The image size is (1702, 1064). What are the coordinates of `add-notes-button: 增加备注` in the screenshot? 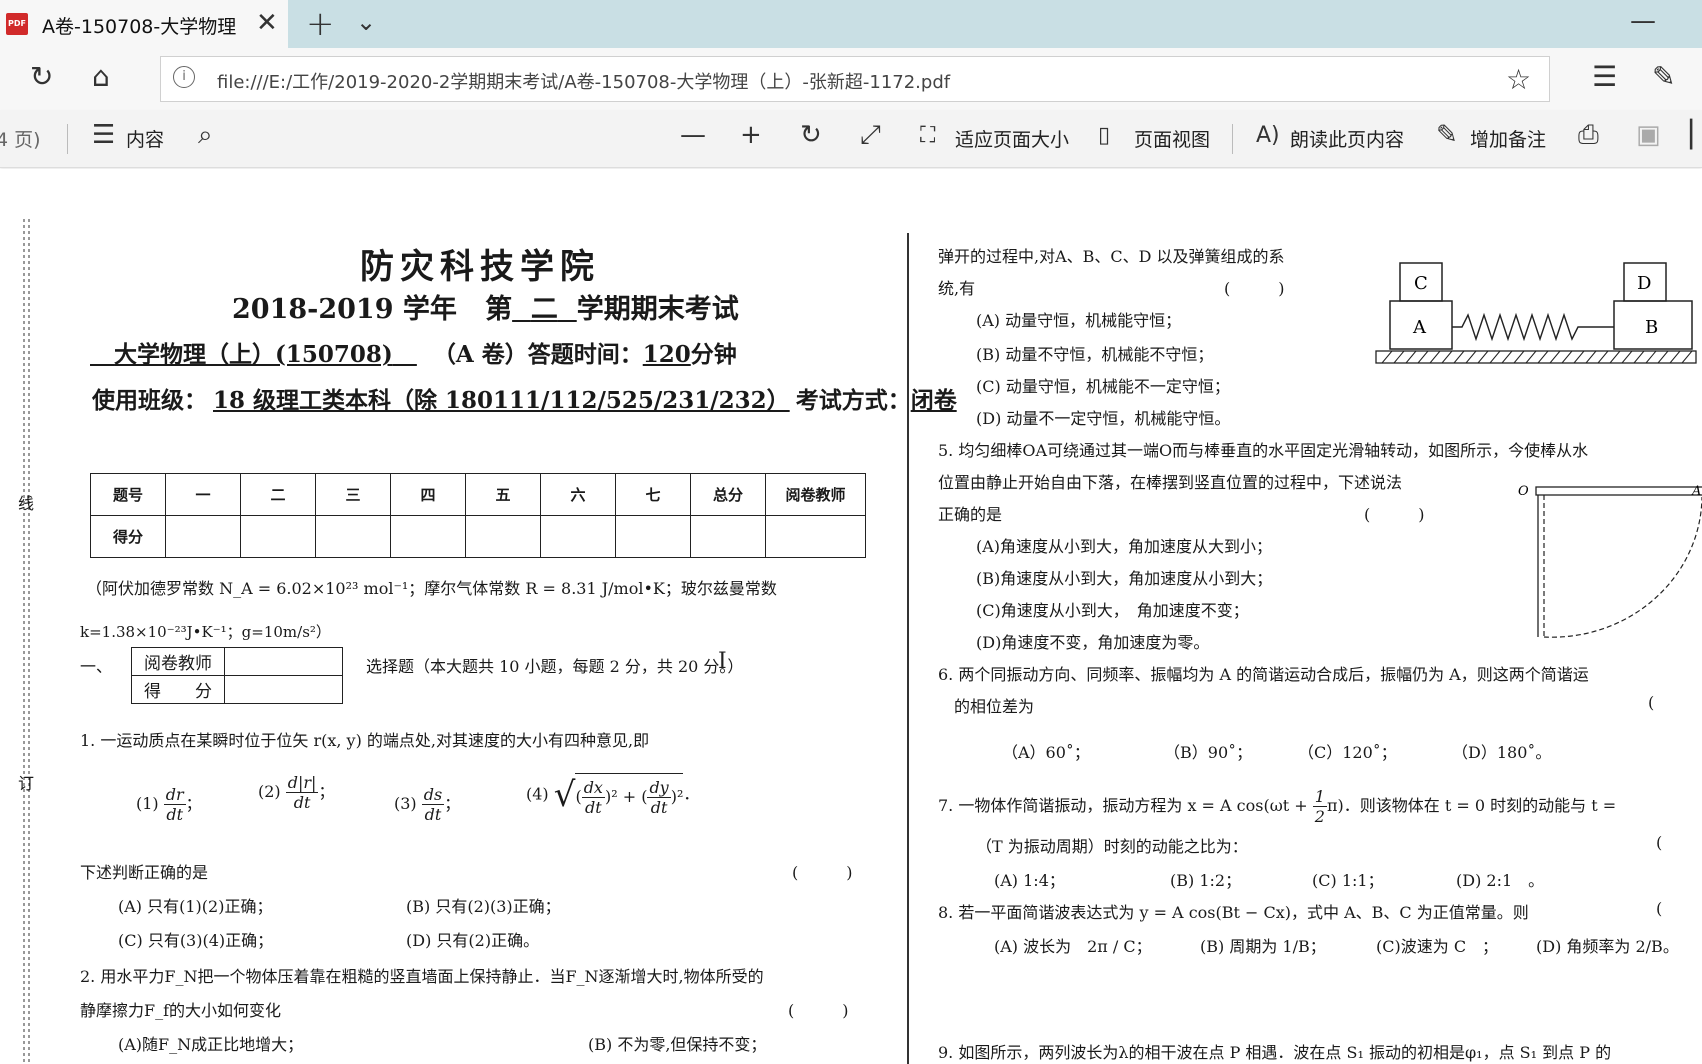 It's located at (1508, 138).